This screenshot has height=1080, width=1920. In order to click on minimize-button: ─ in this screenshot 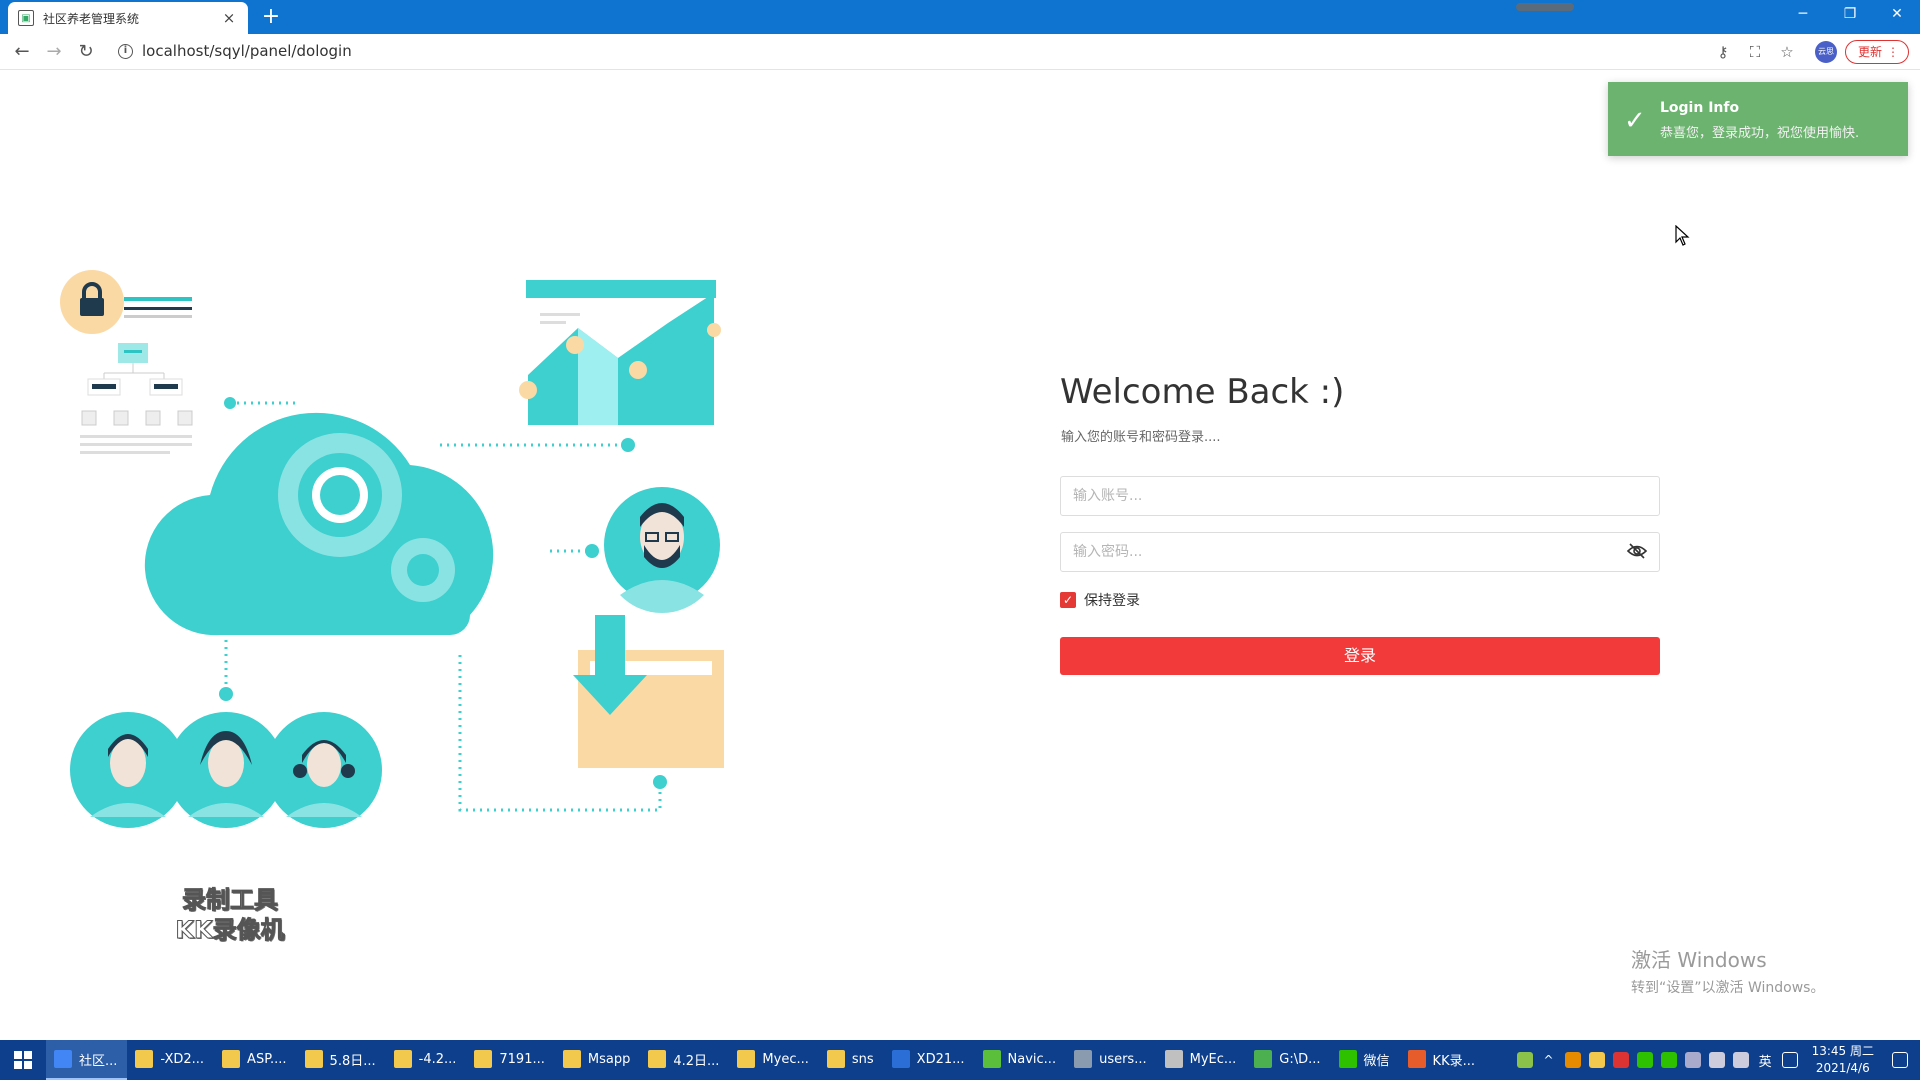, I will do `click(1803, 15)`.